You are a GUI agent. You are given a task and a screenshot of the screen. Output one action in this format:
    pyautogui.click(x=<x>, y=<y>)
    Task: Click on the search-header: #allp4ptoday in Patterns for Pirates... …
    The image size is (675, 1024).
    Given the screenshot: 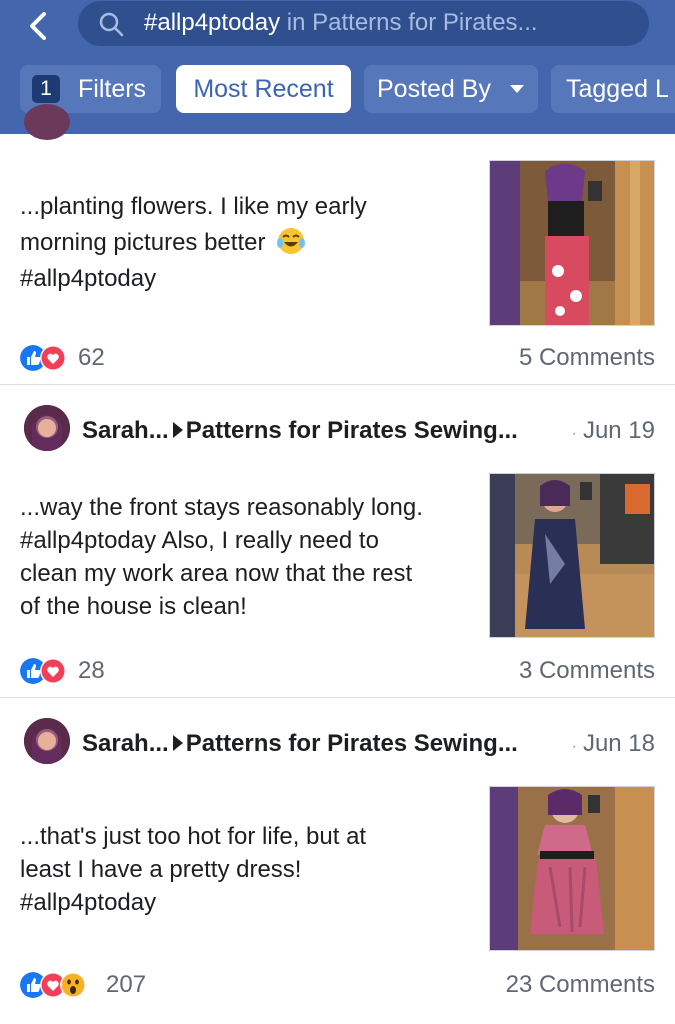 What is the action you would take?
    pyautogui.click(x=337, y=67)
    